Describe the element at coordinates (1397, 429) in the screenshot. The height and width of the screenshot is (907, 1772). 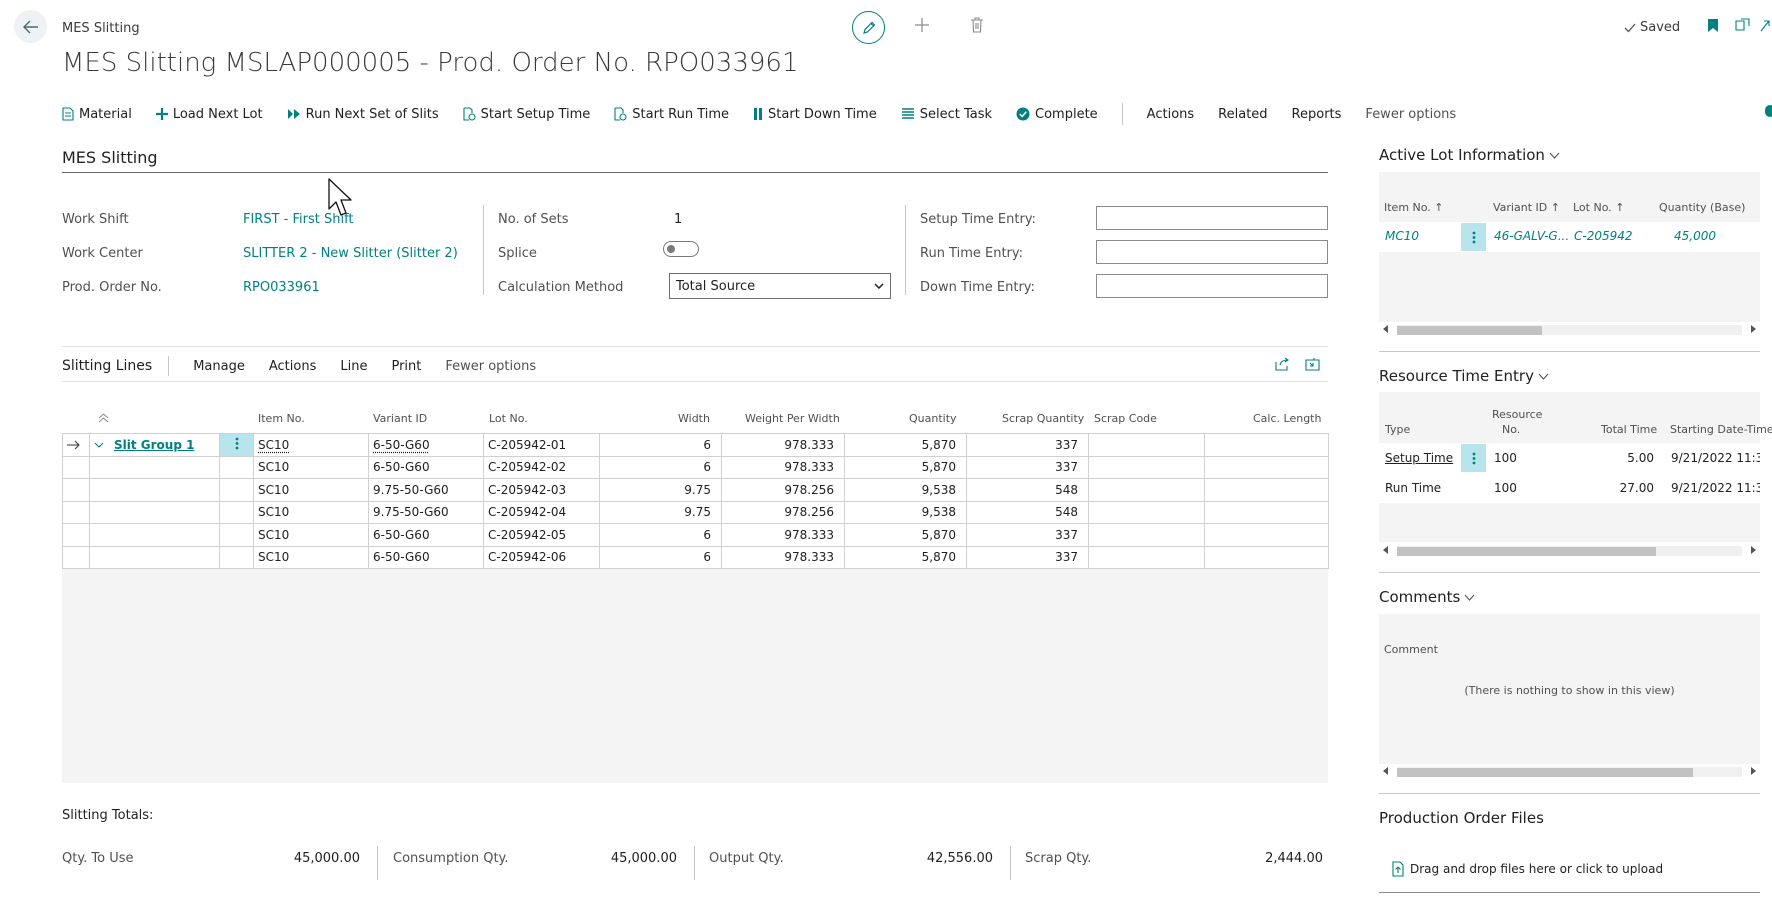
I see `col-res-type: Type` at that location.